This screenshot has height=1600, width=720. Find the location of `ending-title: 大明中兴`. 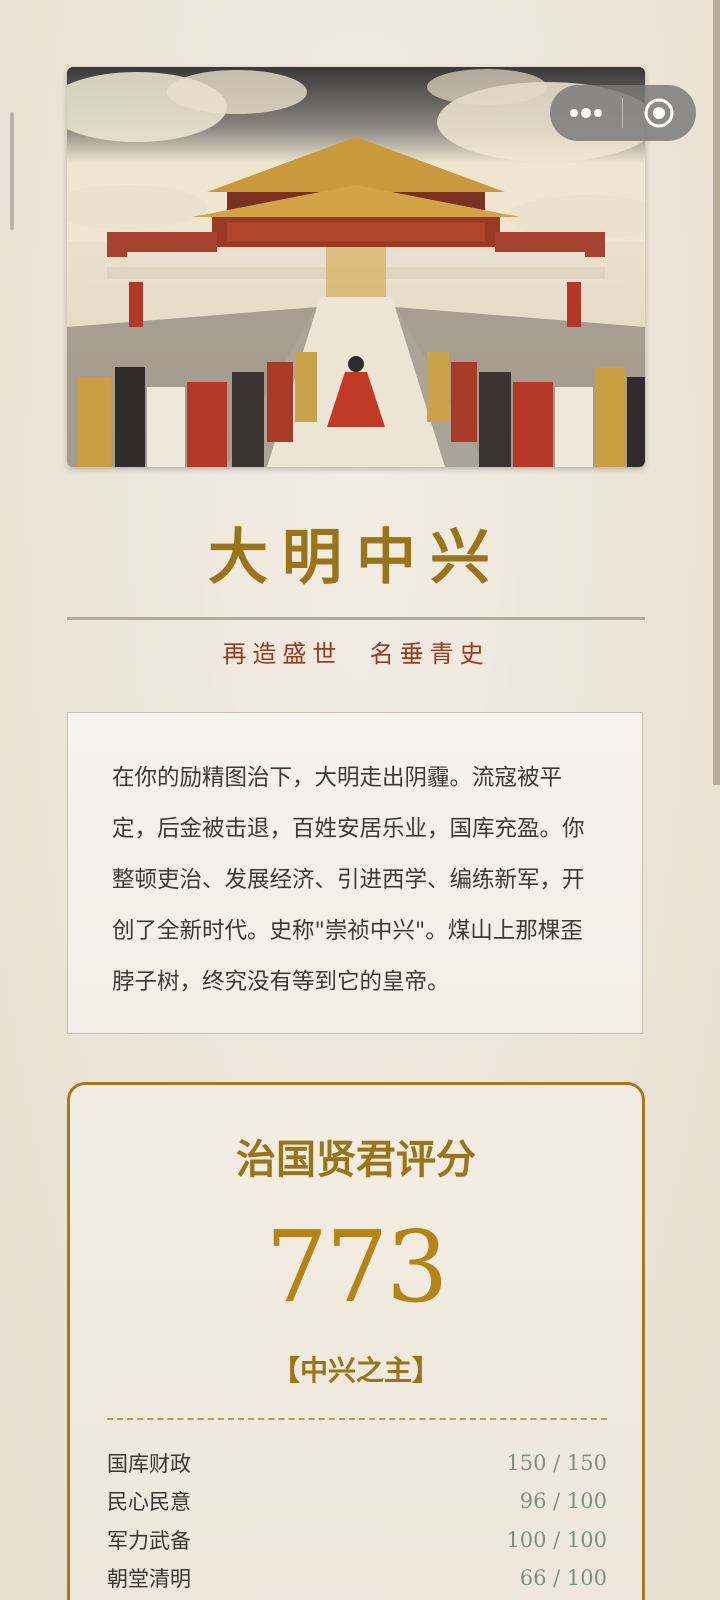

ending-title: 大明中兴 is located at coordinates (356, 558).